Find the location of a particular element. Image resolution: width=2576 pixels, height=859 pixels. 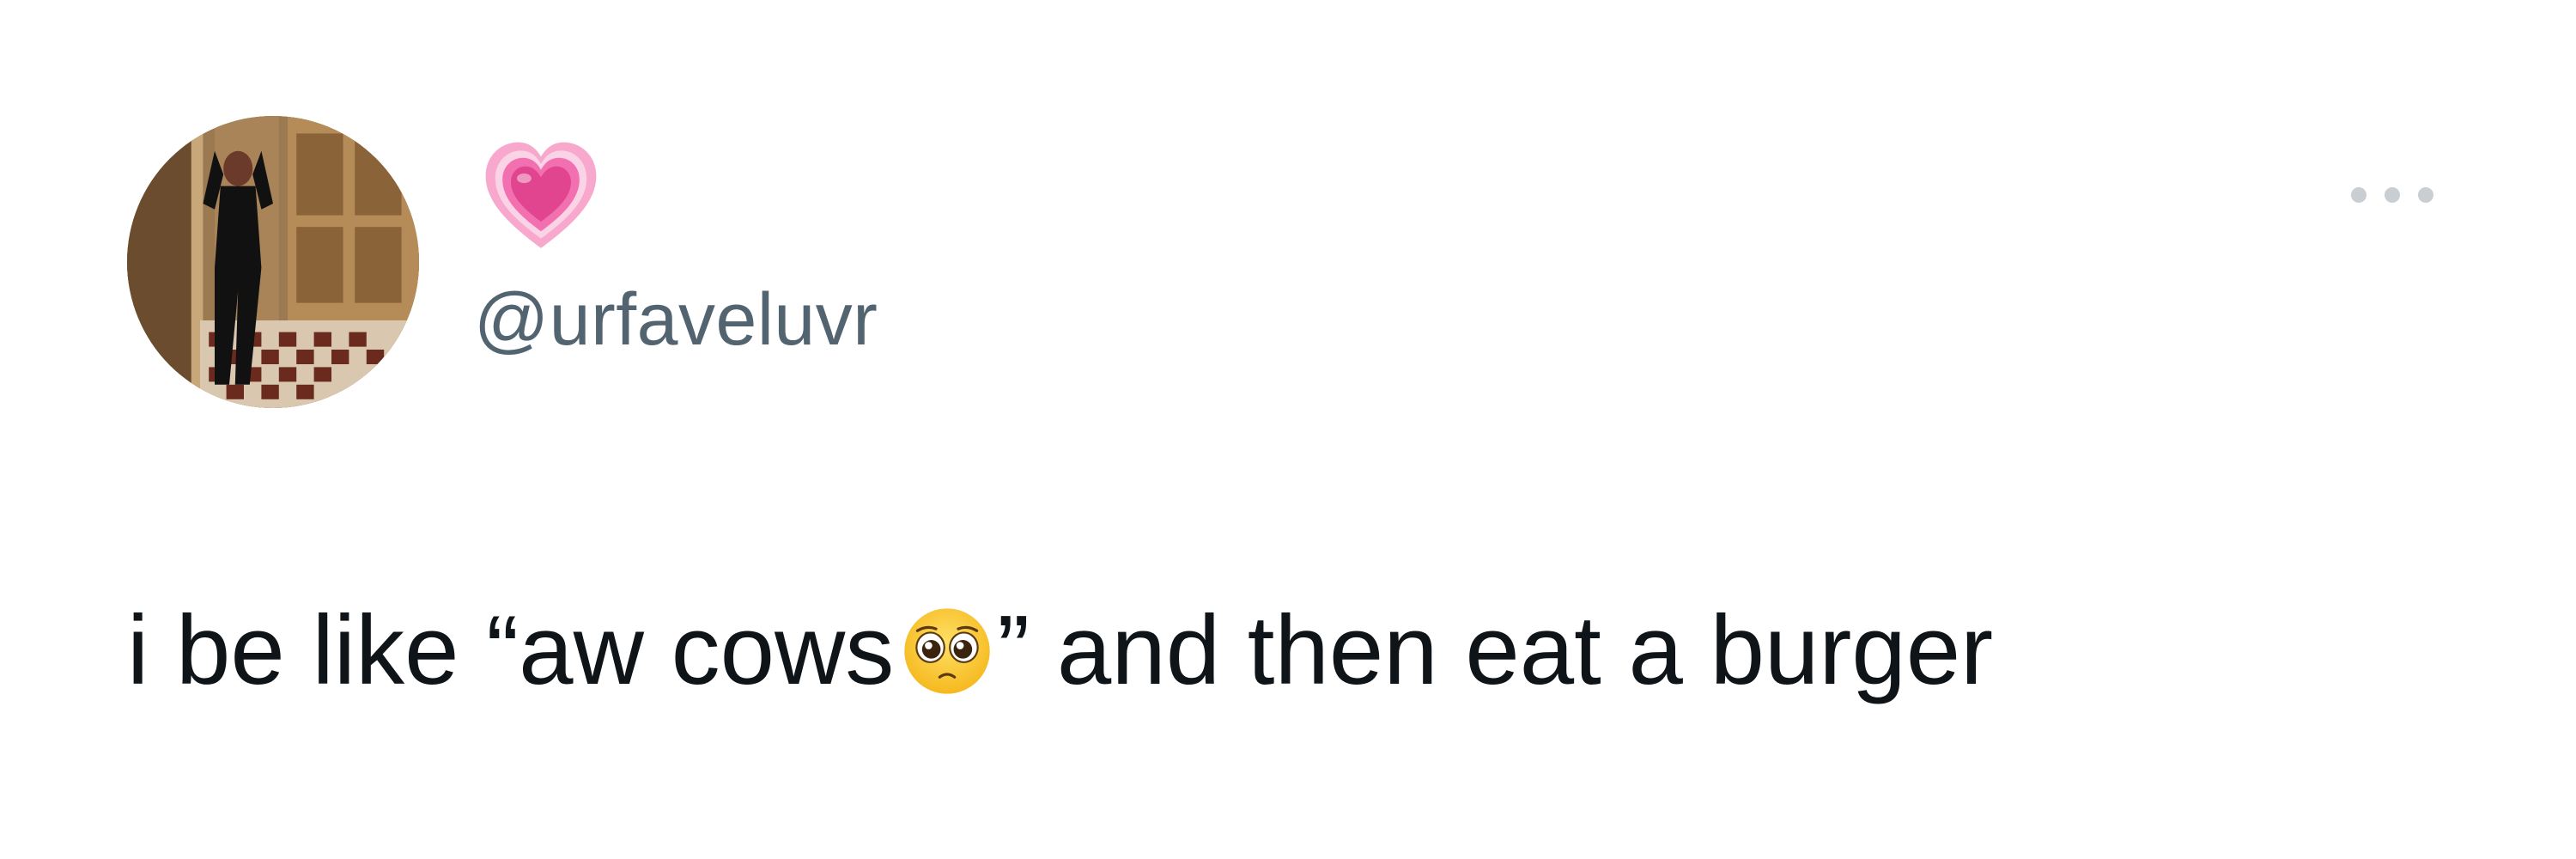

display-name is located at coordinates (541, 198).